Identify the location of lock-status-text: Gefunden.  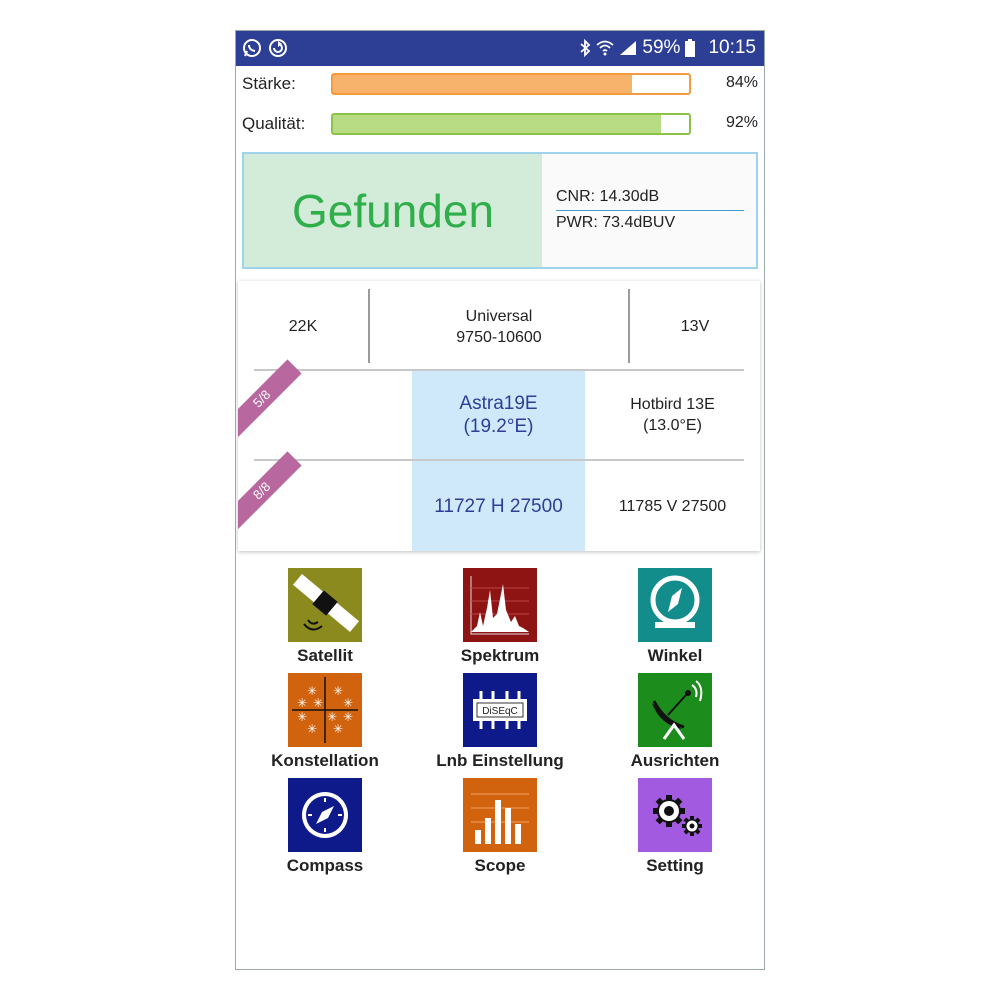
(393, 210).